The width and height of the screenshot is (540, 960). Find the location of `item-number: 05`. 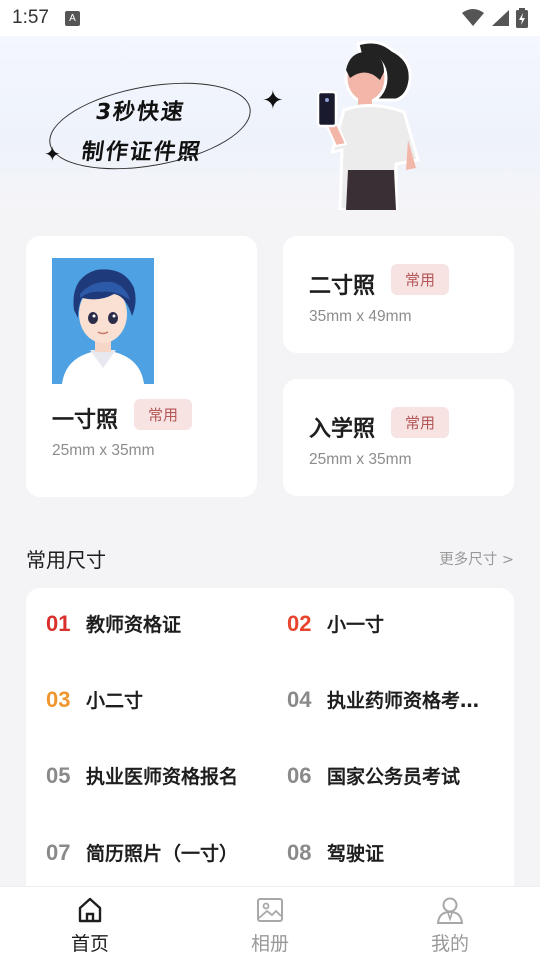

item-number: 05 is located at coordinates (58, 775).